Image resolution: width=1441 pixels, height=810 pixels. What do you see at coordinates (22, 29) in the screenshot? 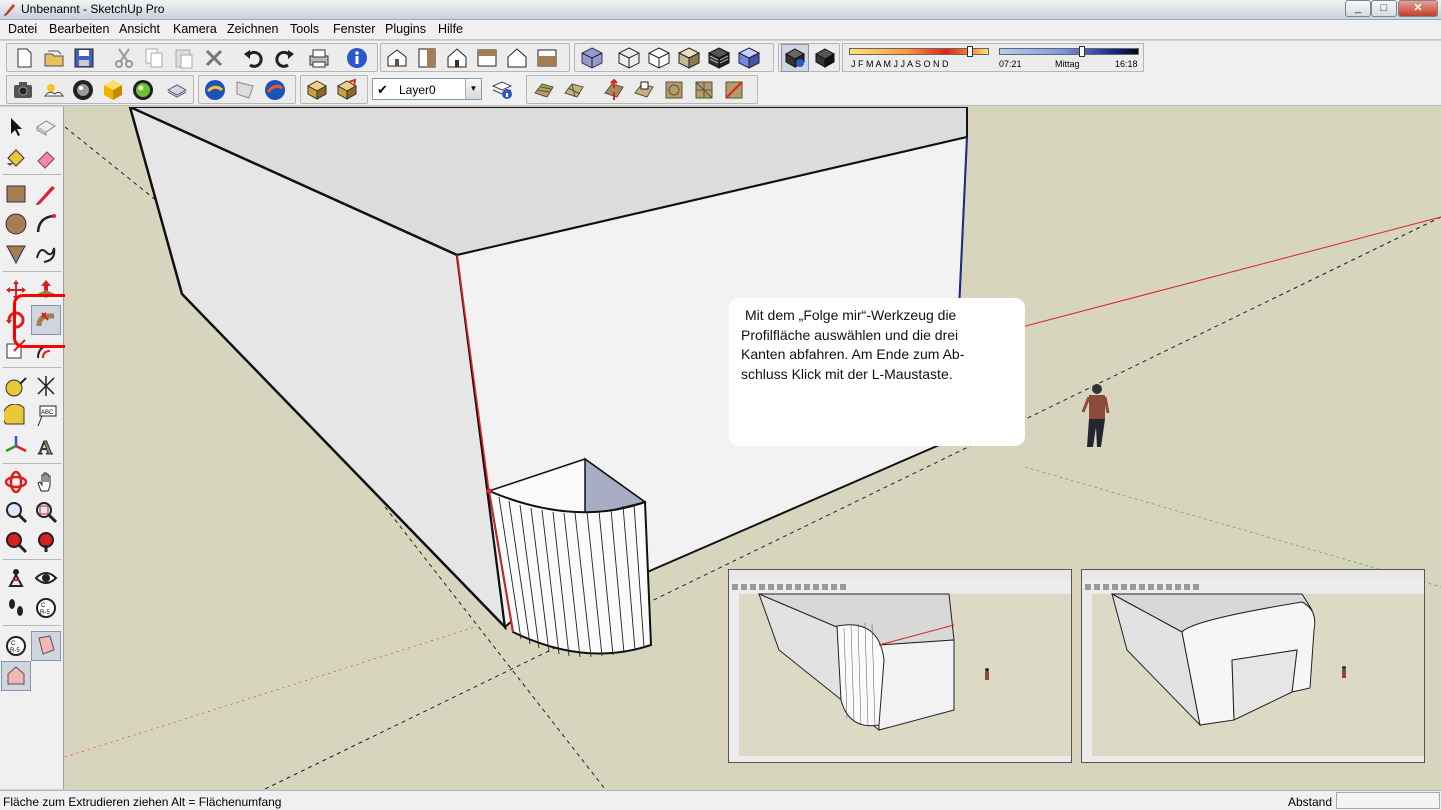
I see `menu-datei: Datei` at bounding box center [22, 29].